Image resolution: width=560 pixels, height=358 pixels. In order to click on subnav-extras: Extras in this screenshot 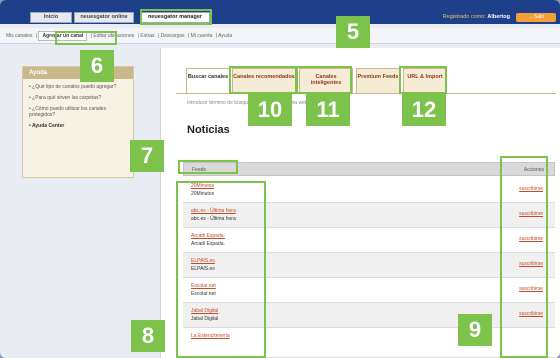, I will do `click(147, 36)`.